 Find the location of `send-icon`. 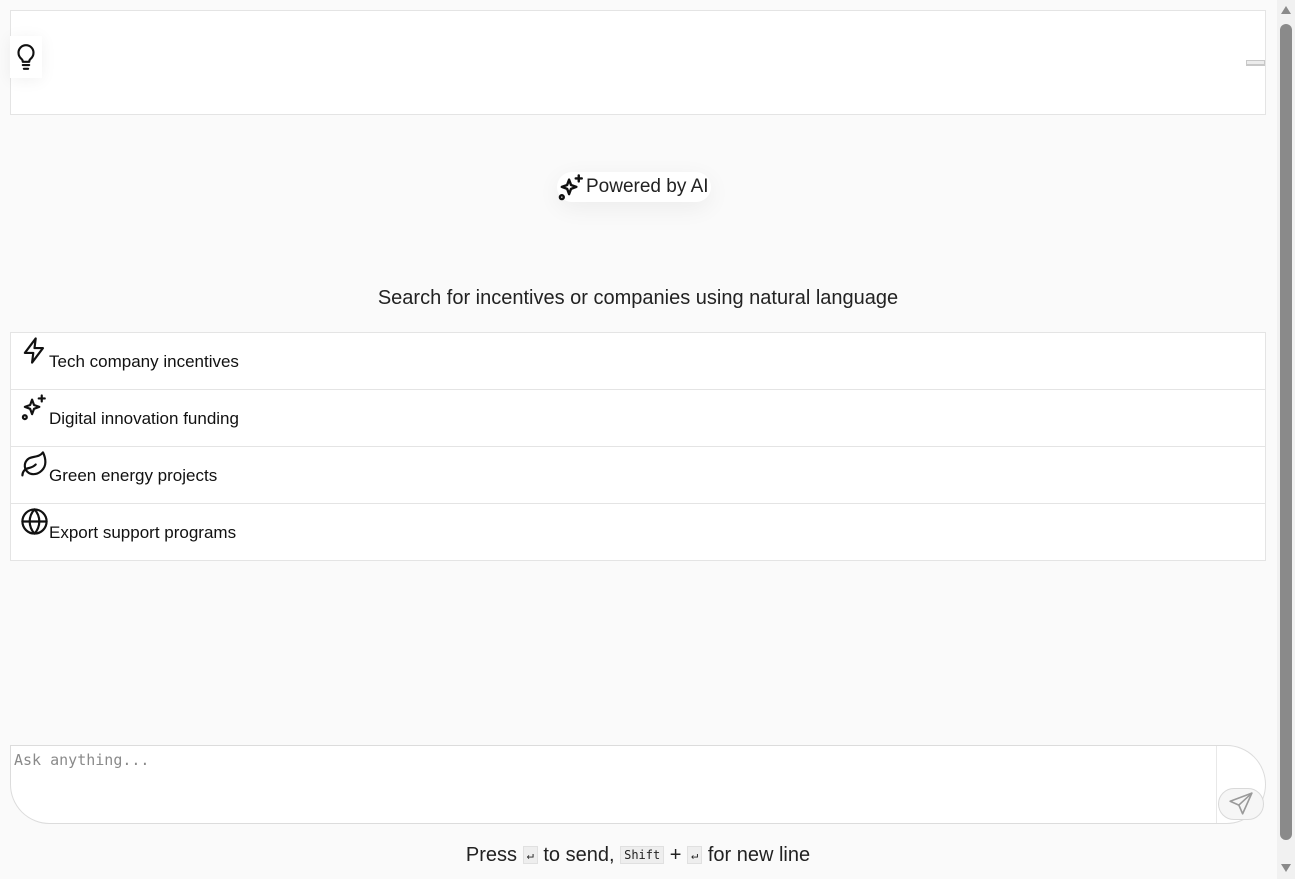

send-icon is located at coordinates (1241, 803).